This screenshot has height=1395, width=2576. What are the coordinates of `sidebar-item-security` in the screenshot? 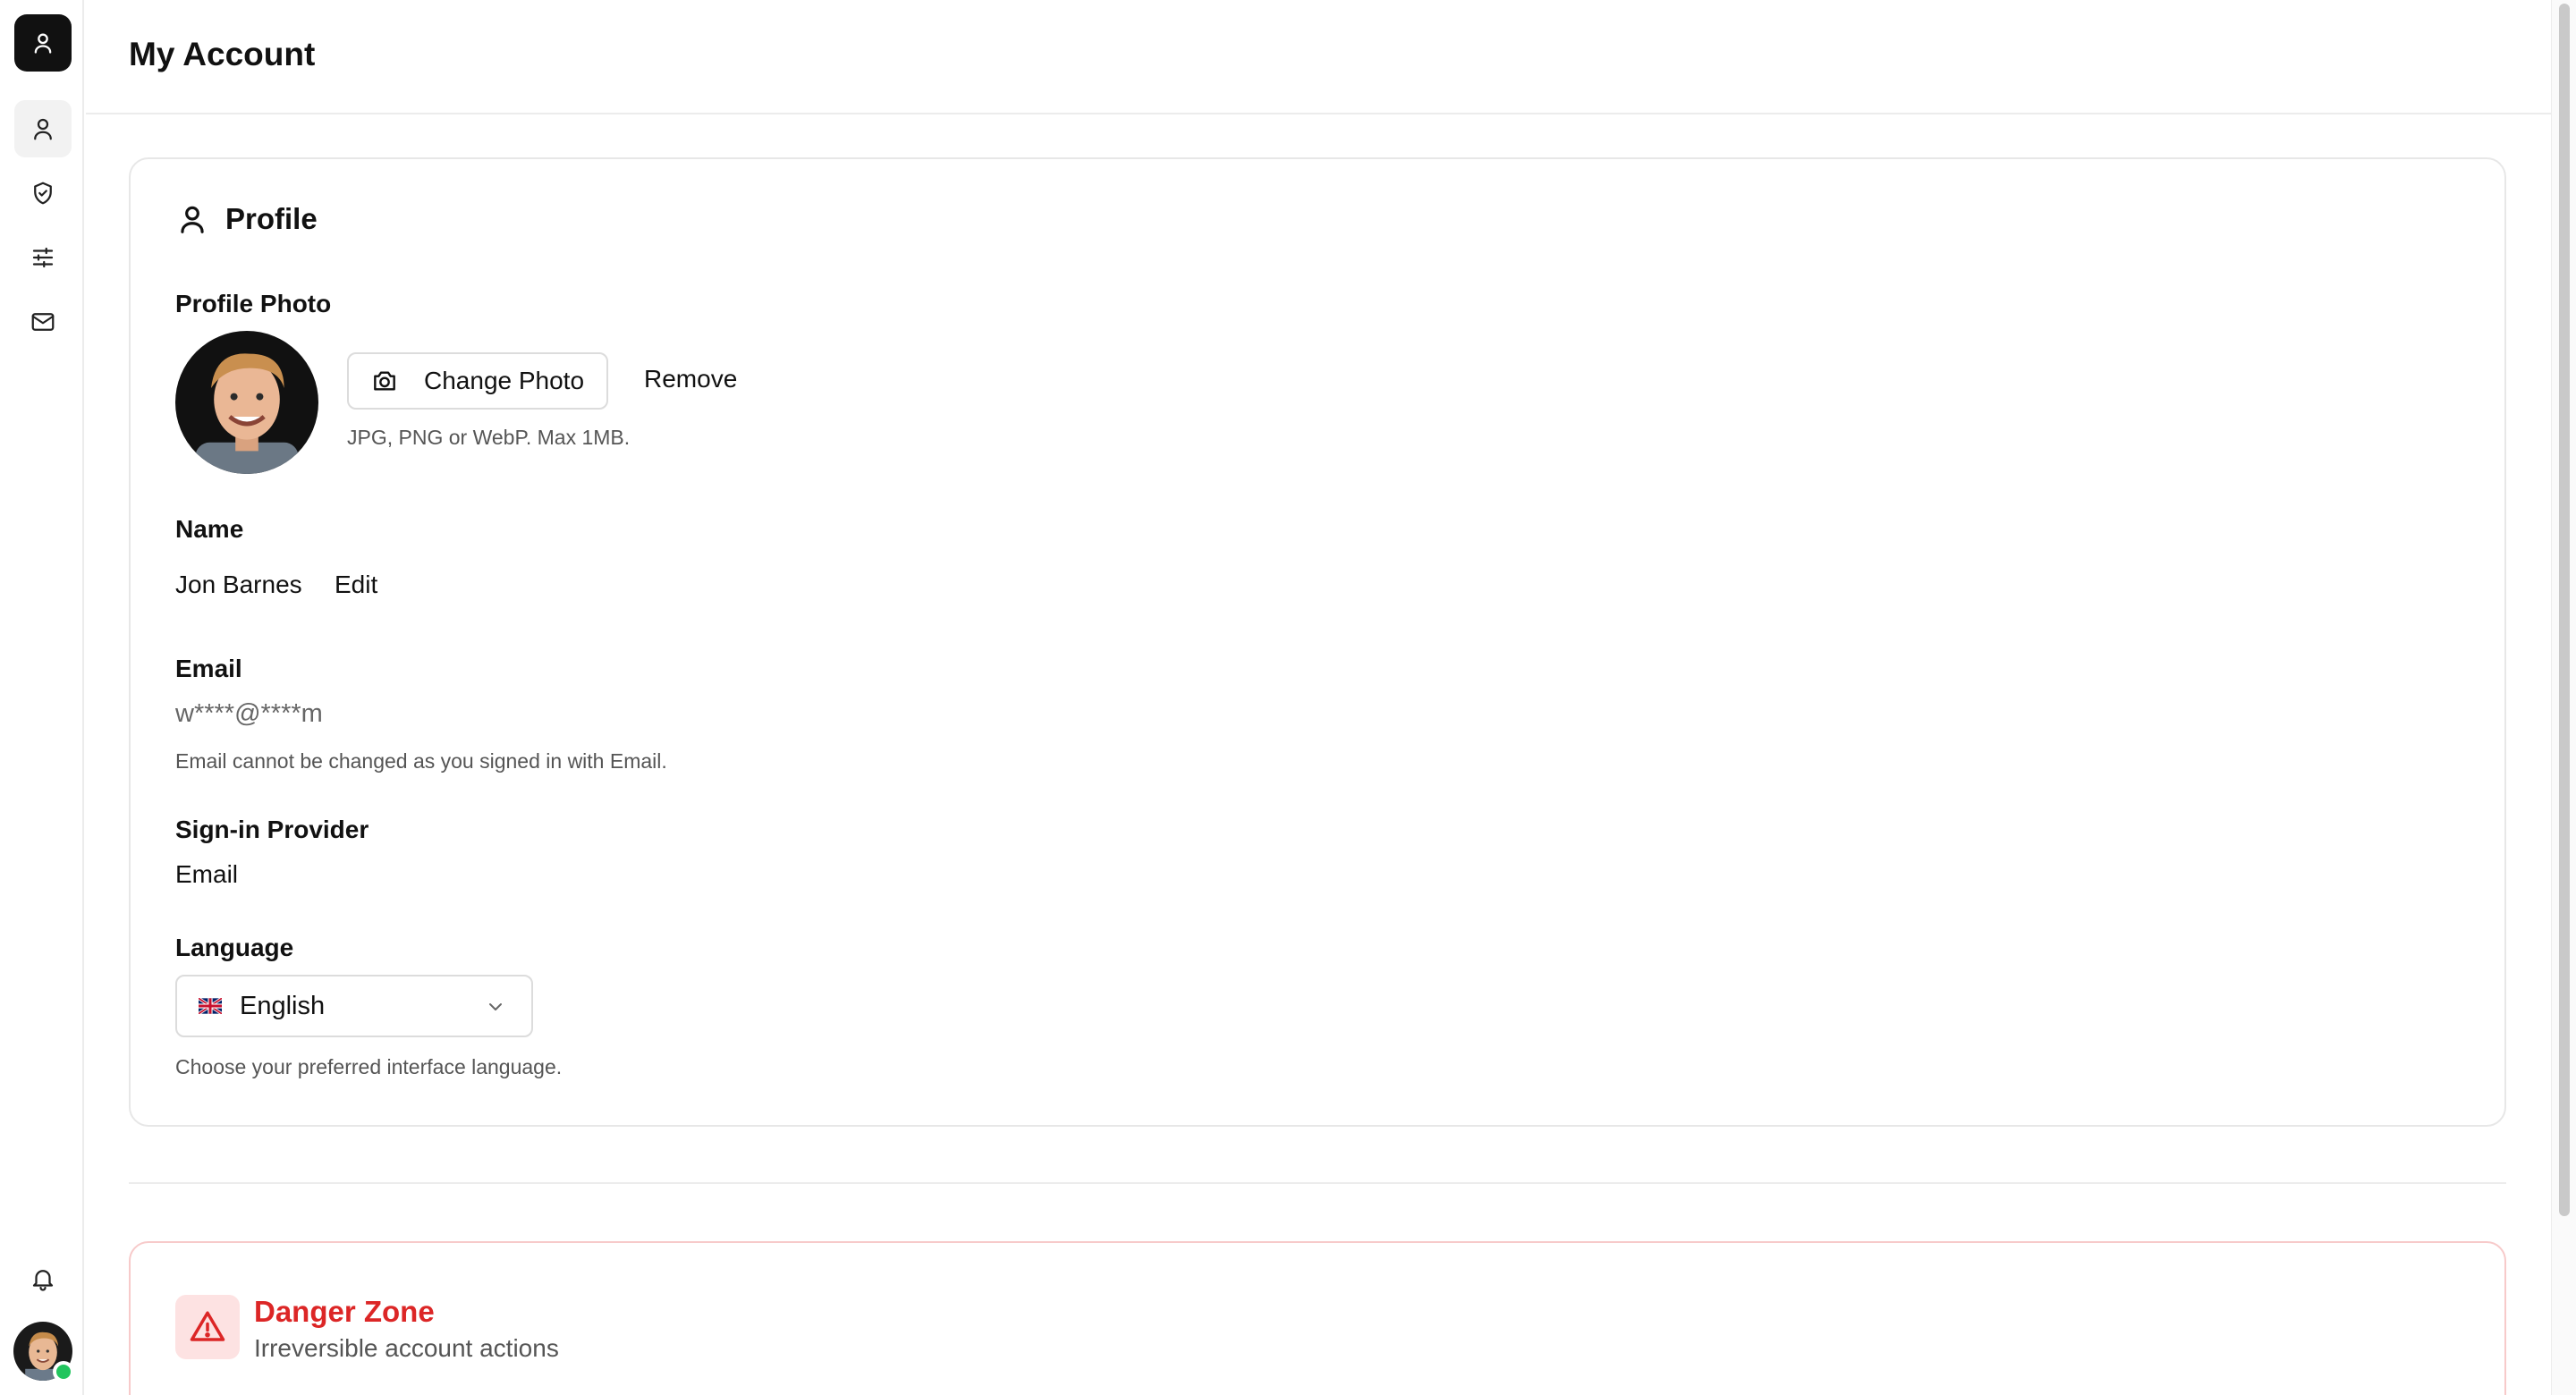 It's located at (43, 193).